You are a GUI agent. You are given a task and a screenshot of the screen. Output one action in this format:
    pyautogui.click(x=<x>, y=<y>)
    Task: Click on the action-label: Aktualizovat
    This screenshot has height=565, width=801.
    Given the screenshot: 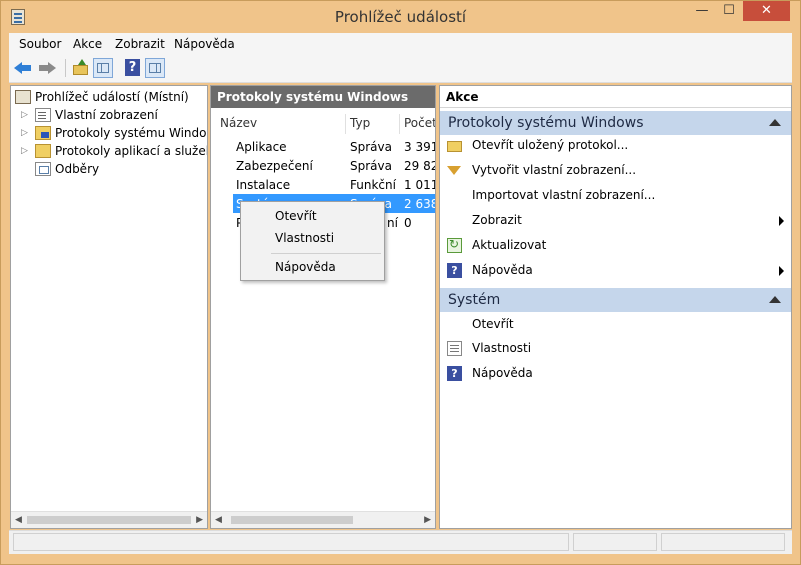 What is the action you would take?
    pyautogui.click(x=509, y=245)
    